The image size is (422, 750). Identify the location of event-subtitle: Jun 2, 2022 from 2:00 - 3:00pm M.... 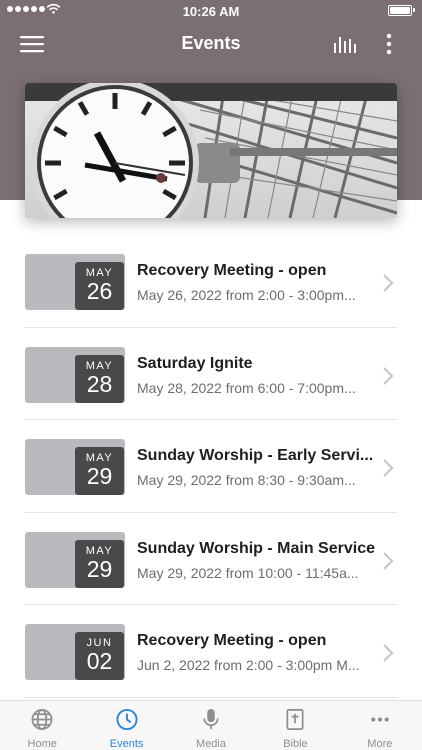
(248, 665).